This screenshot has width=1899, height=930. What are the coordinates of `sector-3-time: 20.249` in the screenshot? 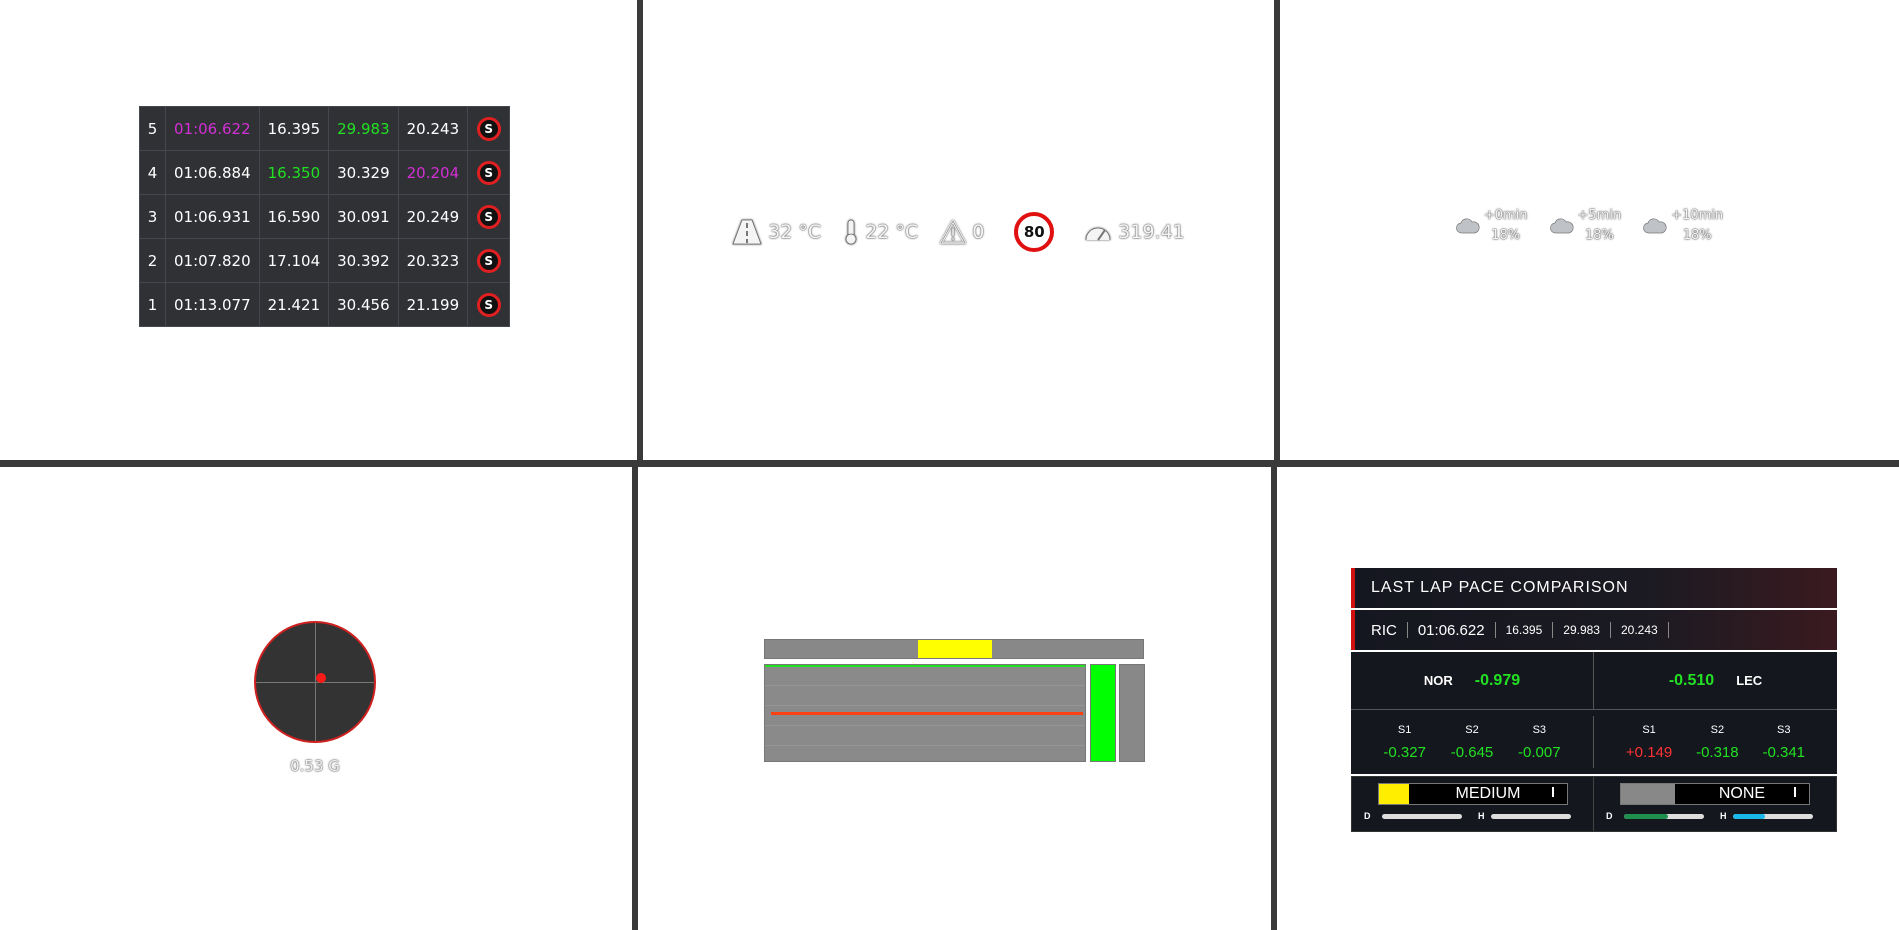 It's located at (433, 216).